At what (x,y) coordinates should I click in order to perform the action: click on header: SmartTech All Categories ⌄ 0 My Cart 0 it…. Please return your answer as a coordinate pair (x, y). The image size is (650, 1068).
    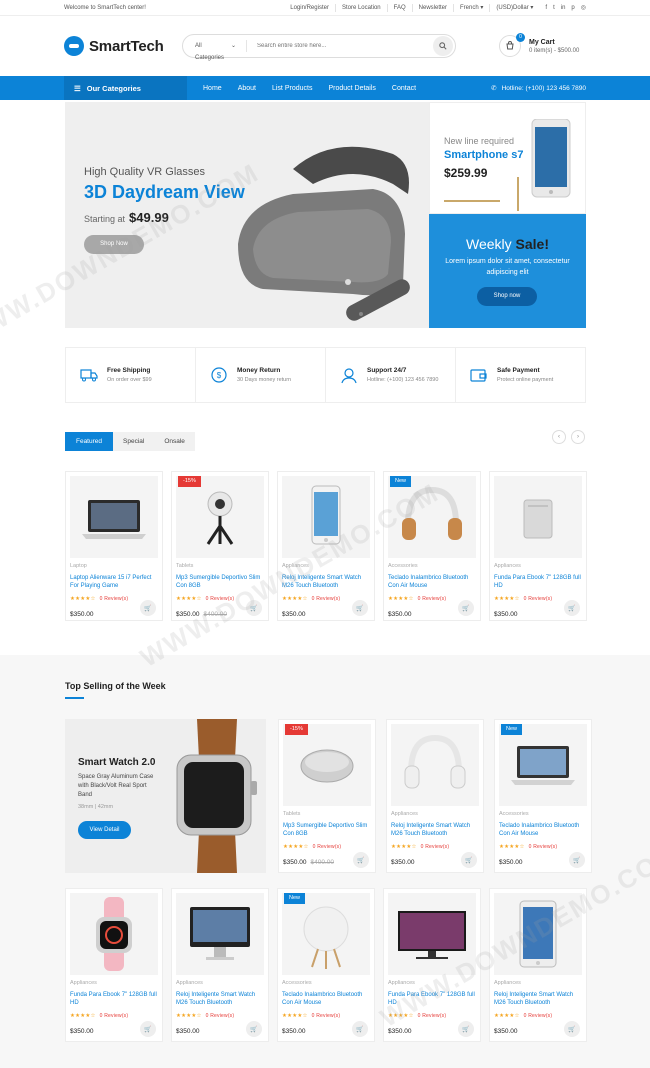
    Looking at the image, I should click on (325, 46).